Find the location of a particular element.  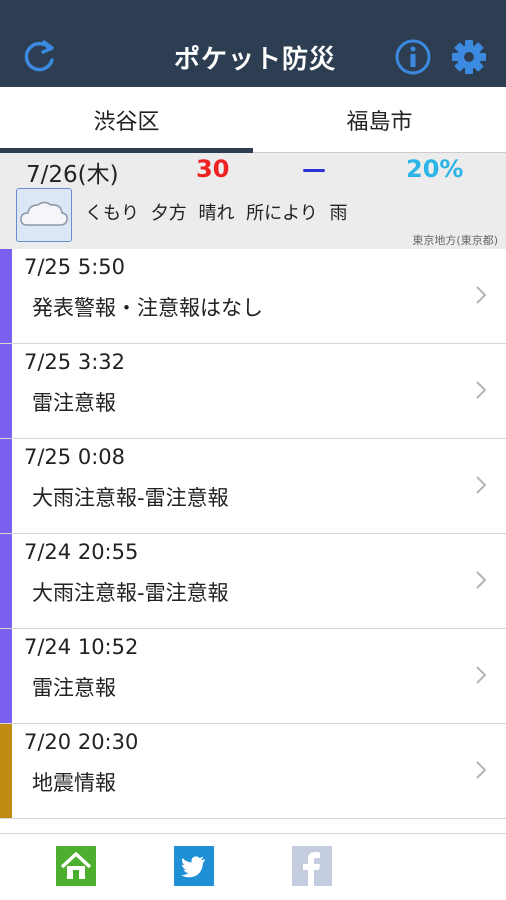

tab-fukushima: 福島市 is located at coordinates (379, 120).